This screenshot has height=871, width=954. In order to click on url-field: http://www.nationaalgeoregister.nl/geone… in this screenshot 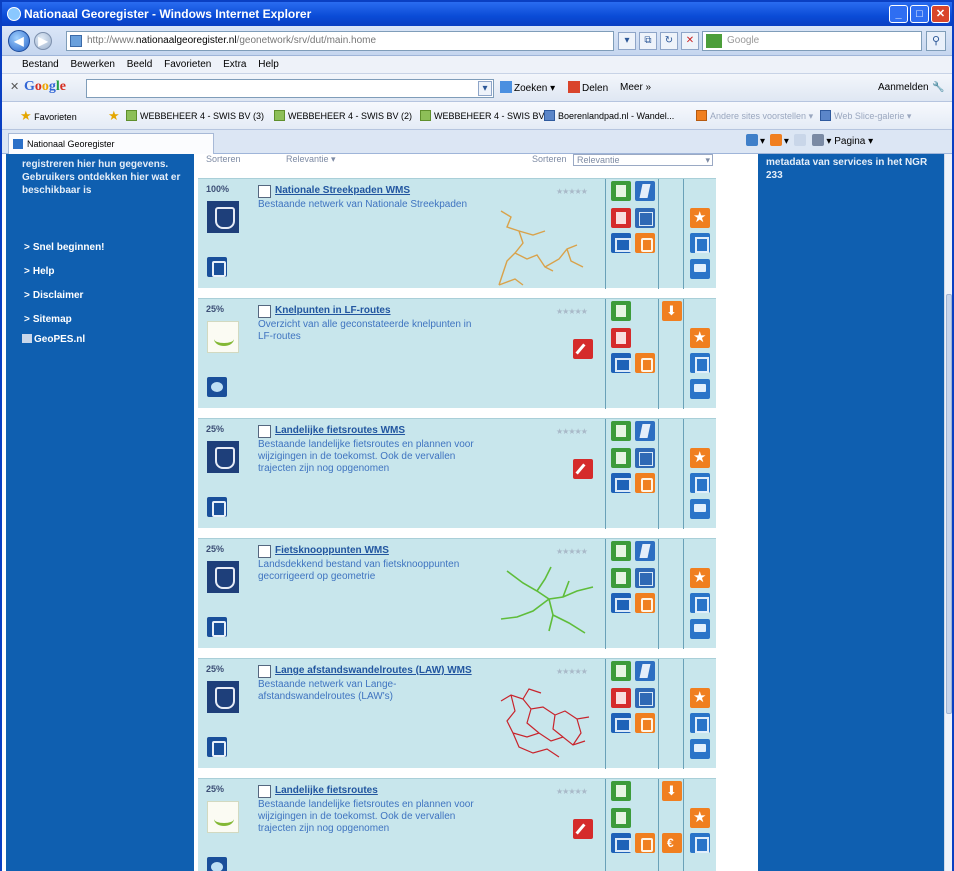, I will do `click(340, 41)`.